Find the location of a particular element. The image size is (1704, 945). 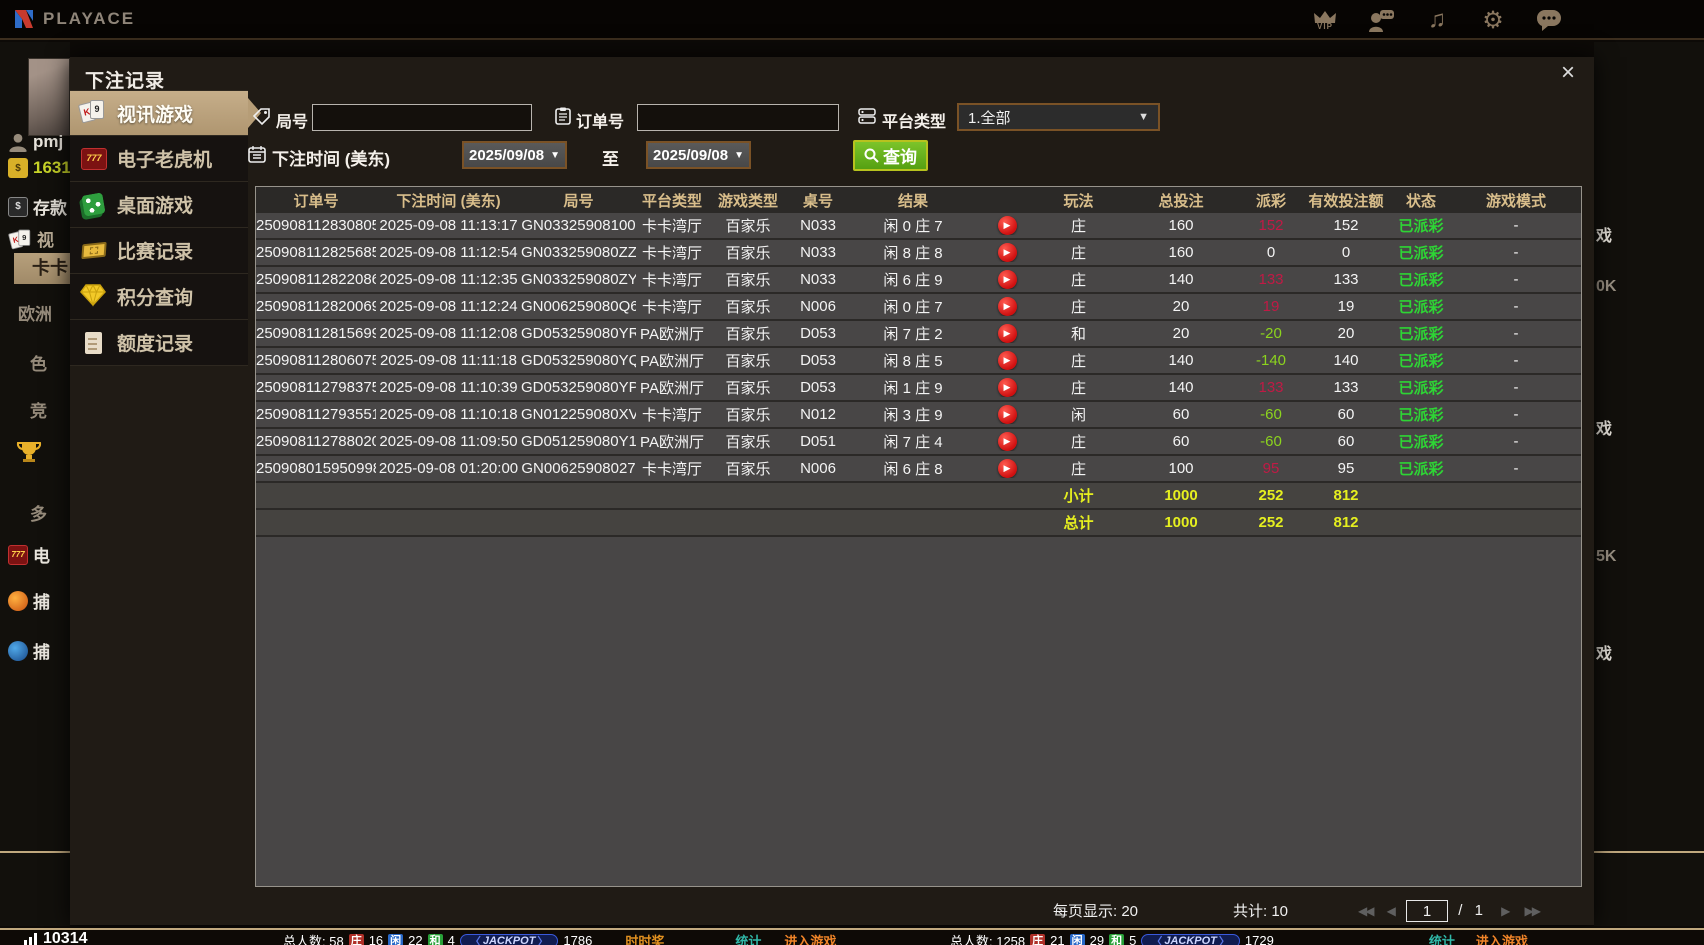

page-number-input: 1 is located at coordinates (1427, 911).